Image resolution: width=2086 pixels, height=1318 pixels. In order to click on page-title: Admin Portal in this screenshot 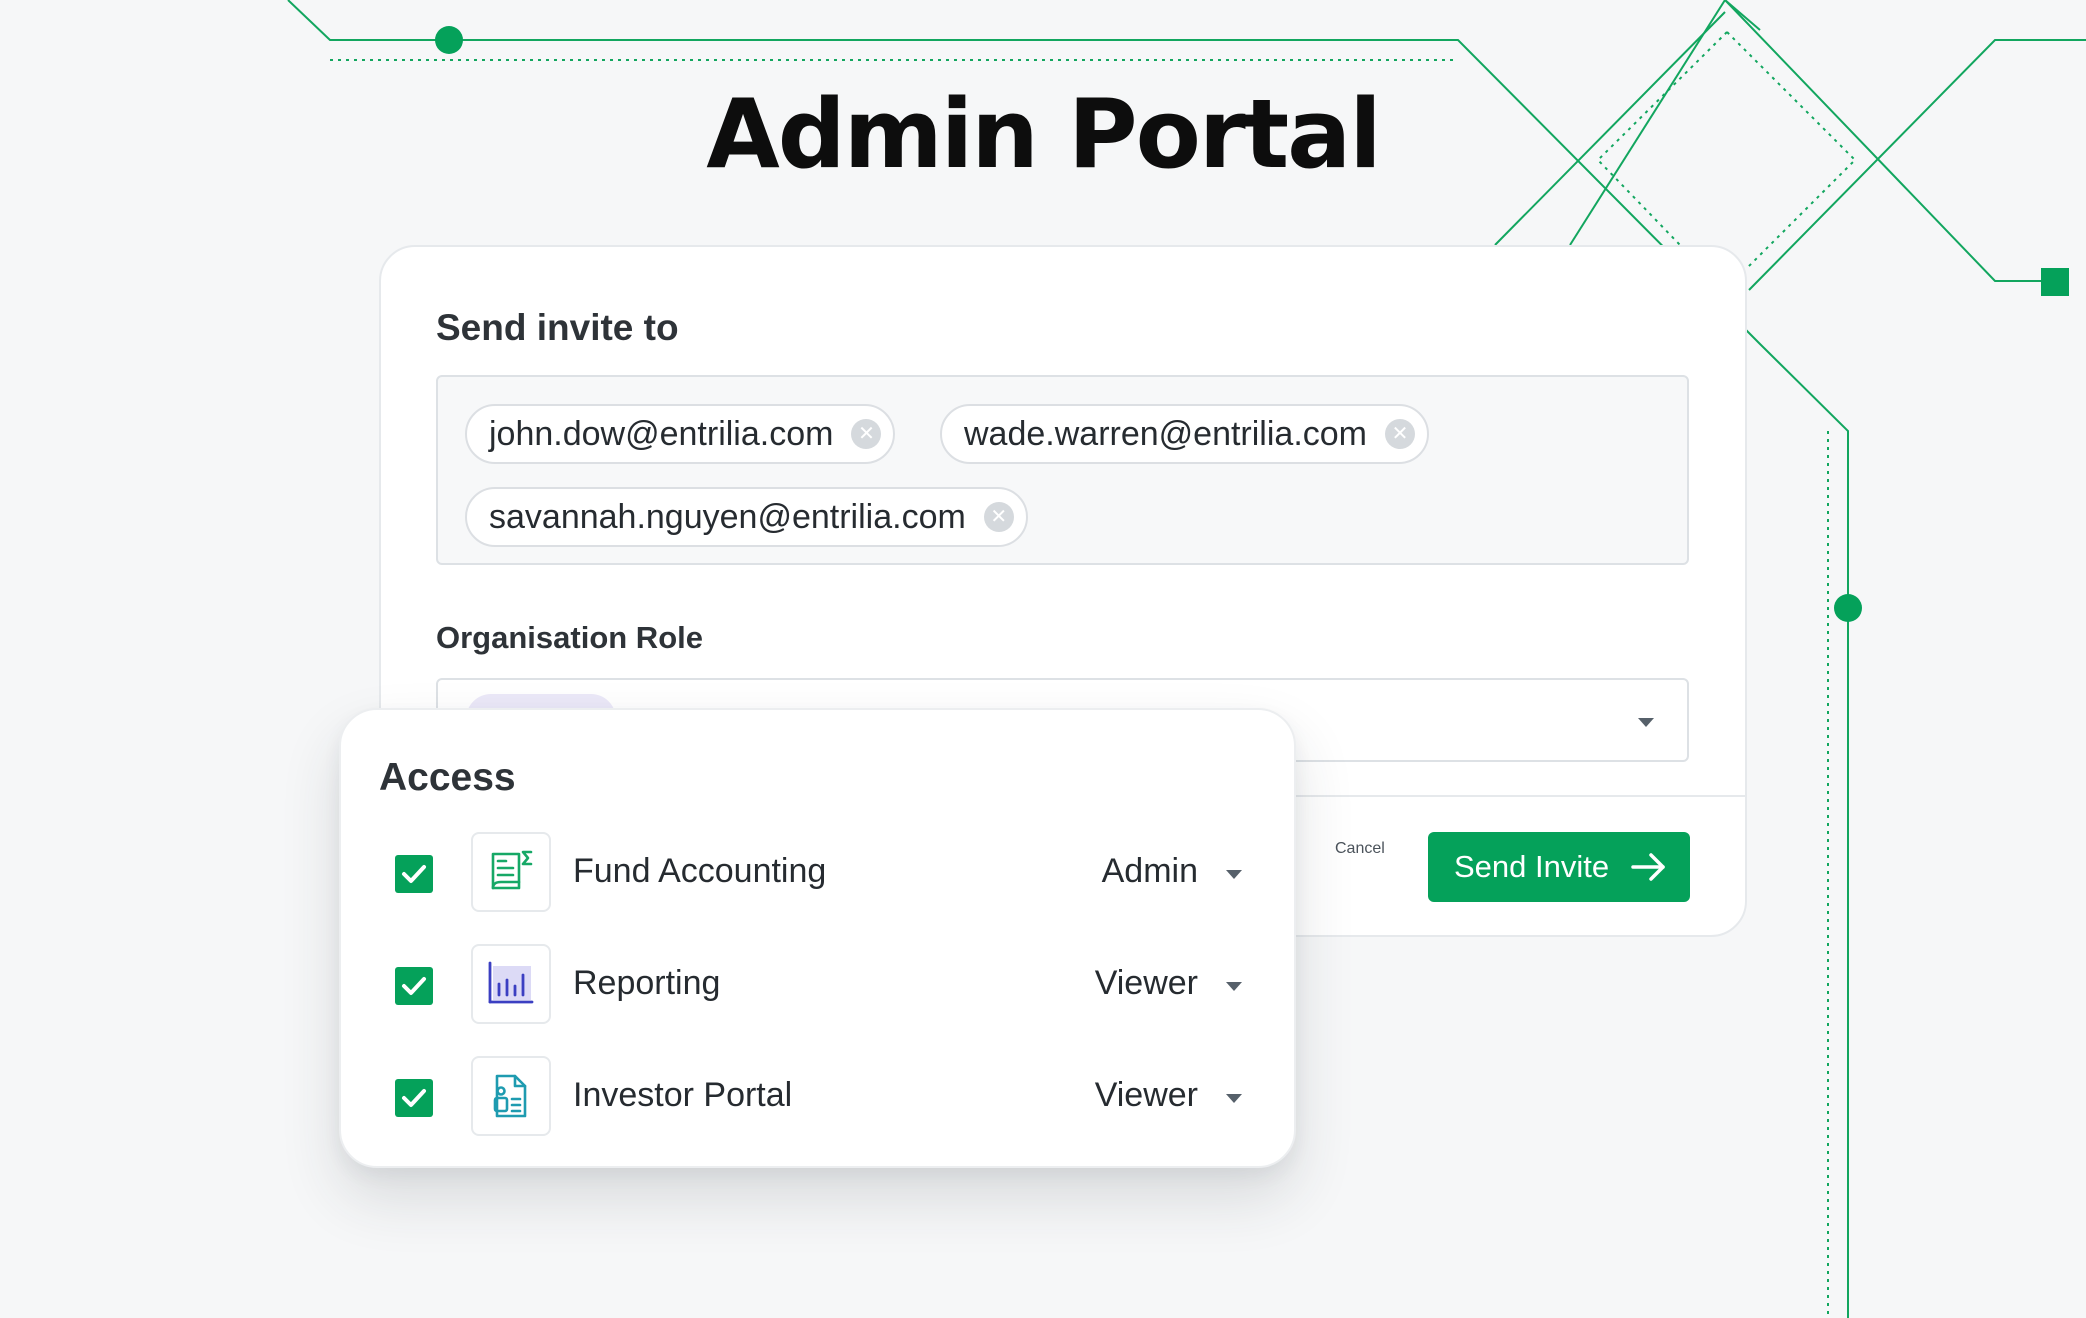, I will do `click(1044, 135)`.